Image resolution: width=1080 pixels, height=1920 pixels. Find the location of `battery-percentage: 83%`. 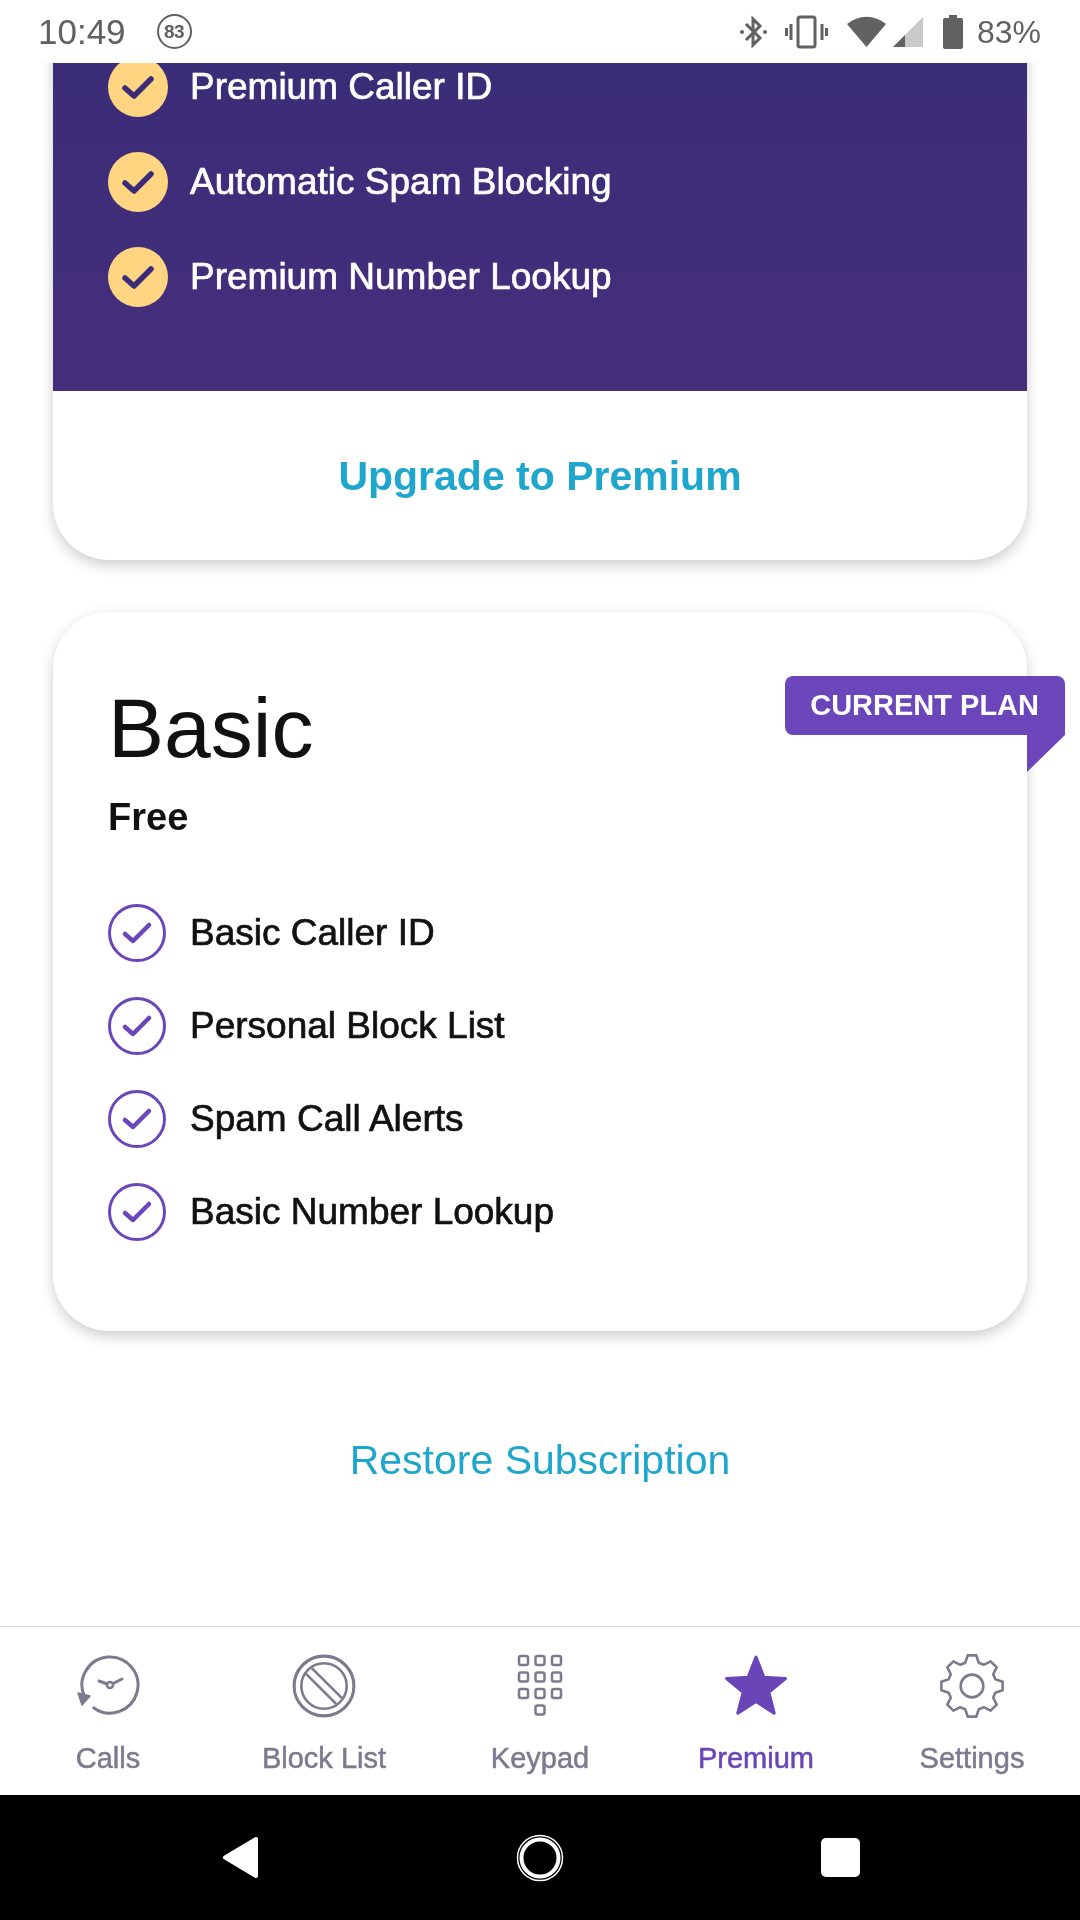

battery-percentage: 83% is located at coordinates (1008, 32).